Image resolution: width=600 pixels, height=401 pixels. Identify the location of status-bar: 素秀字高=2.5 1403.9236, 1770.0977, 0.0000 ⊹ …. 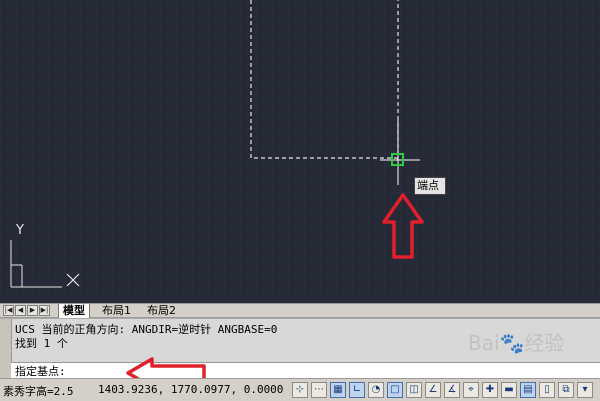
(300, 389).